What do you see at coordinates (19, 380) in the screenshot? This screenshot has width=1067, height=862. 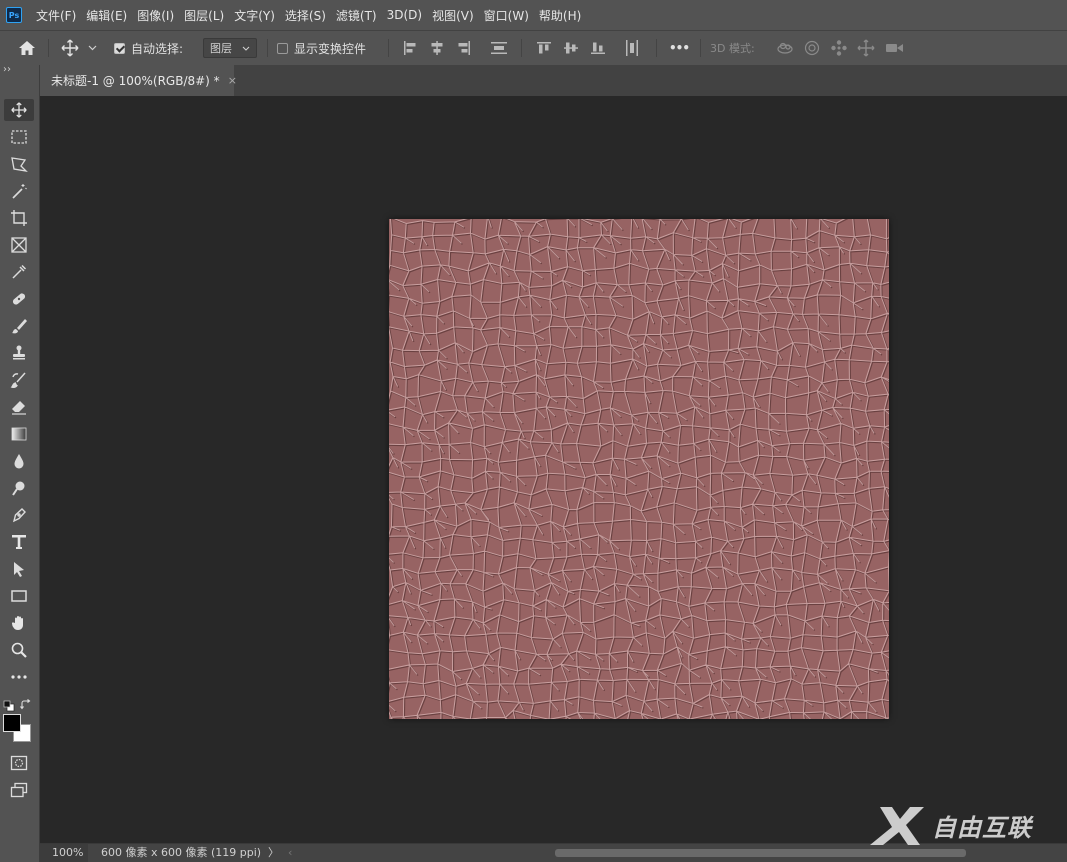 I see `history-brush-tool-icon` at bounding box center [19, 380].